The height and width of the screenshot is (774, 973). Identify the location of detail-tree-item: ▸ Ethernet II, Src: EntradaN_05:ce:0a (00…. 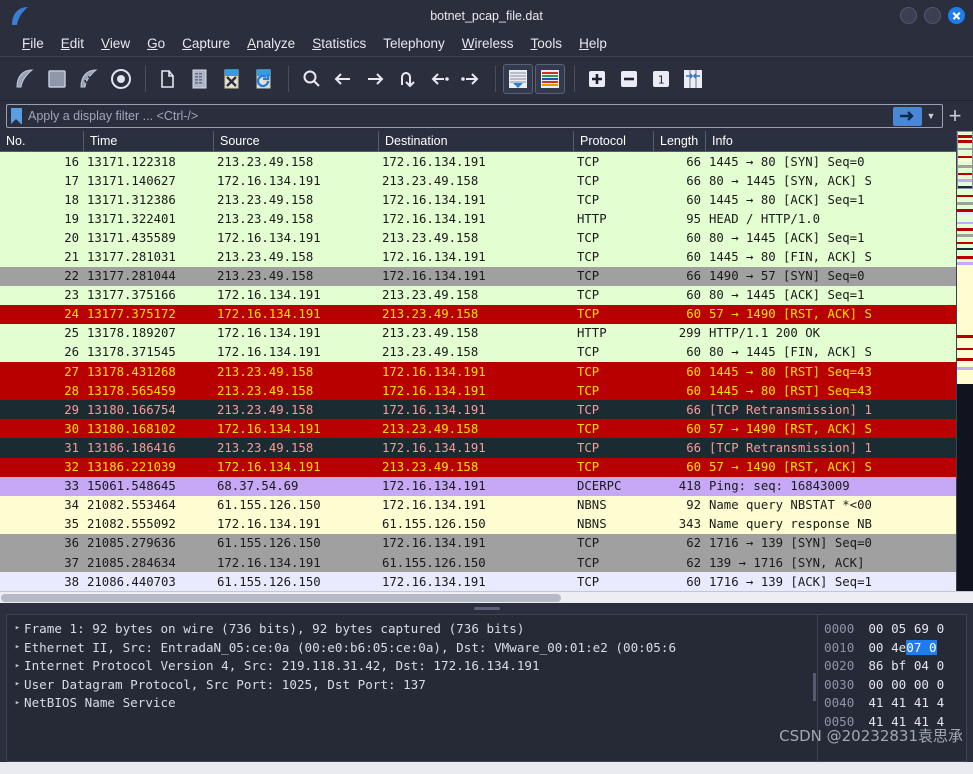
(414, 647).